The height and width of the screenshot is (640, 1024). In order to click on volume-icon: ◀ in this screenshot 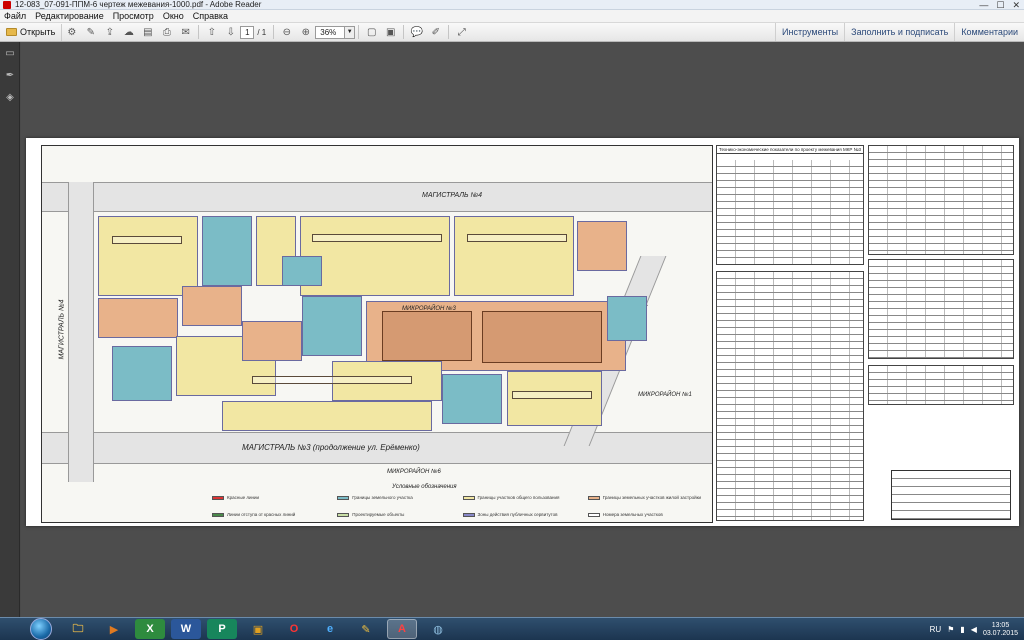, I will do `click(974, 629)`.